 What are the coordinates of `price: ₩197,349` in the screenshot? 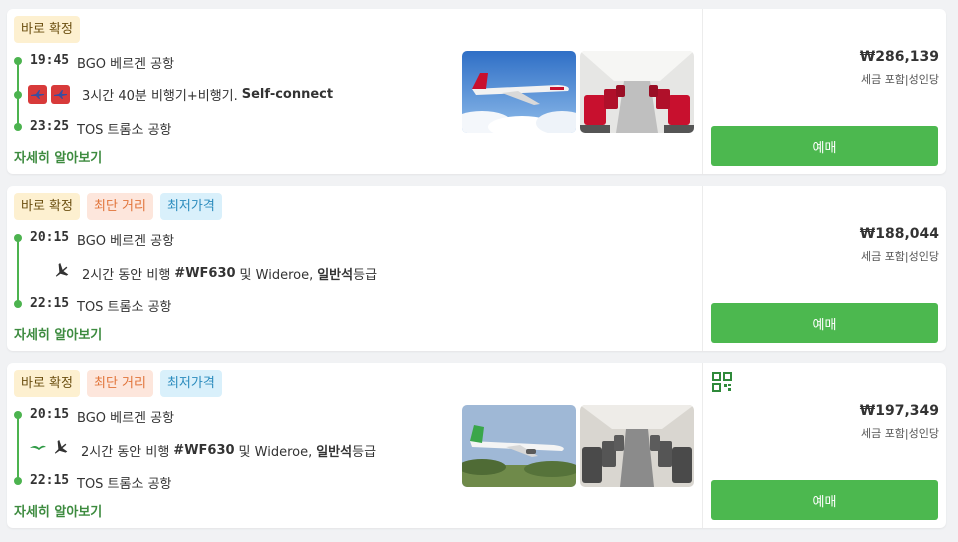 It's located at (899, 411).